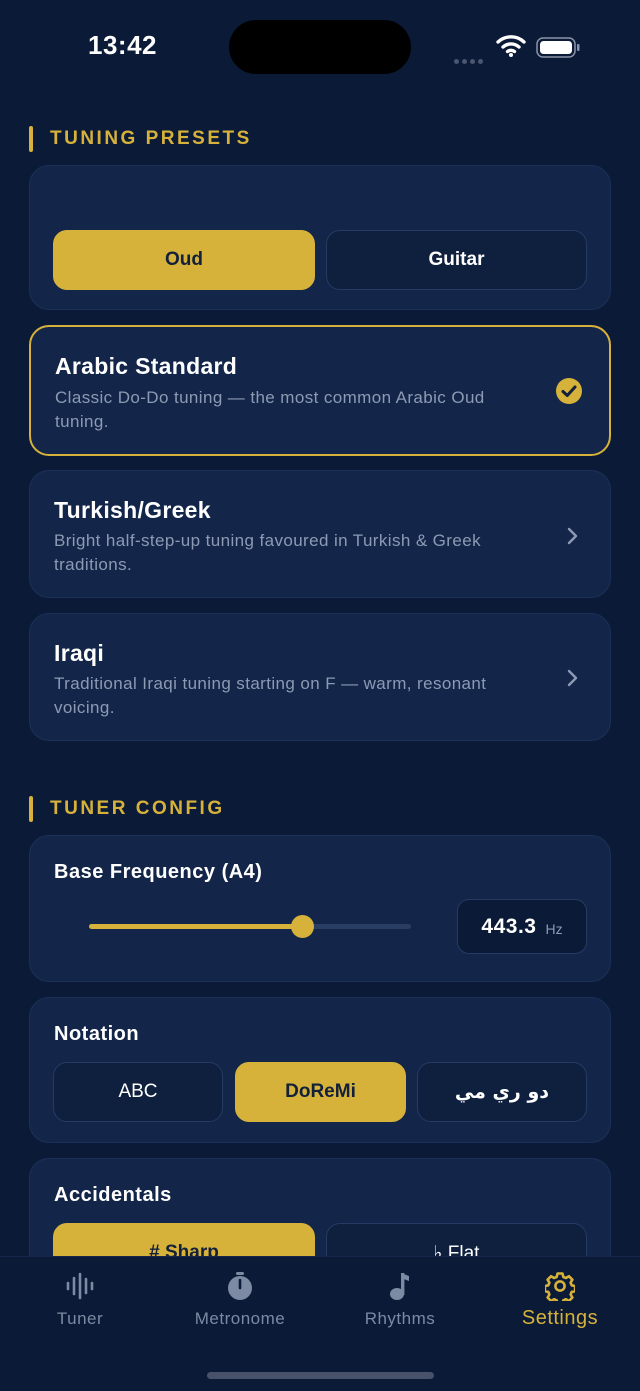  I want to click on frequency-value-field: 443.3 Hz, so click(522, 926).